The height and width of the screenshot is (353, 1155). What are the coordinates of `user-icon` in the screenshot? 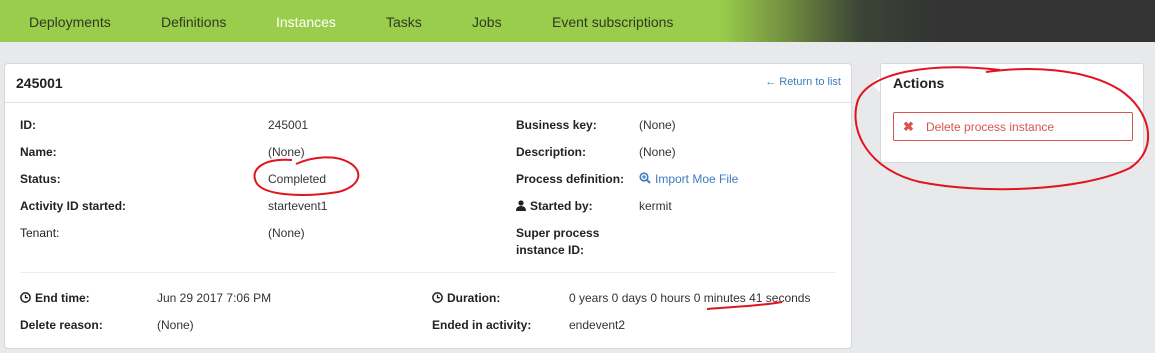 It's located at (521, 207).